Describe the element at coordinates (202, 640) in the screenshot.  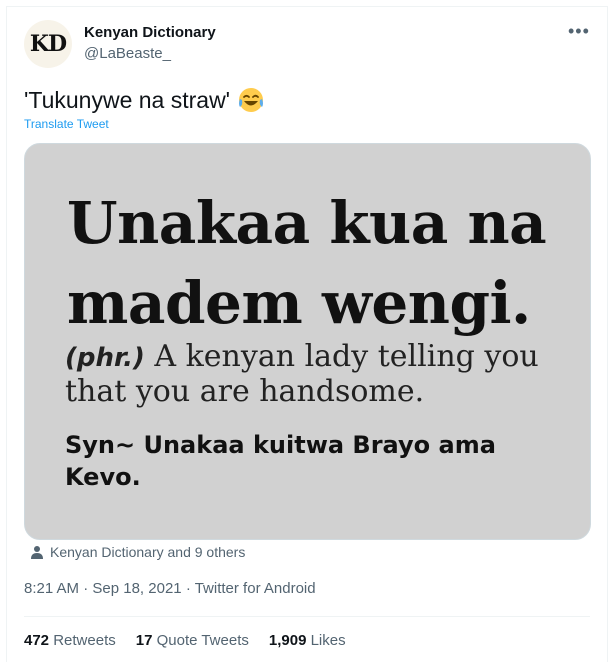
I see `quote-tweets-label: Quote Tweets` at that location.